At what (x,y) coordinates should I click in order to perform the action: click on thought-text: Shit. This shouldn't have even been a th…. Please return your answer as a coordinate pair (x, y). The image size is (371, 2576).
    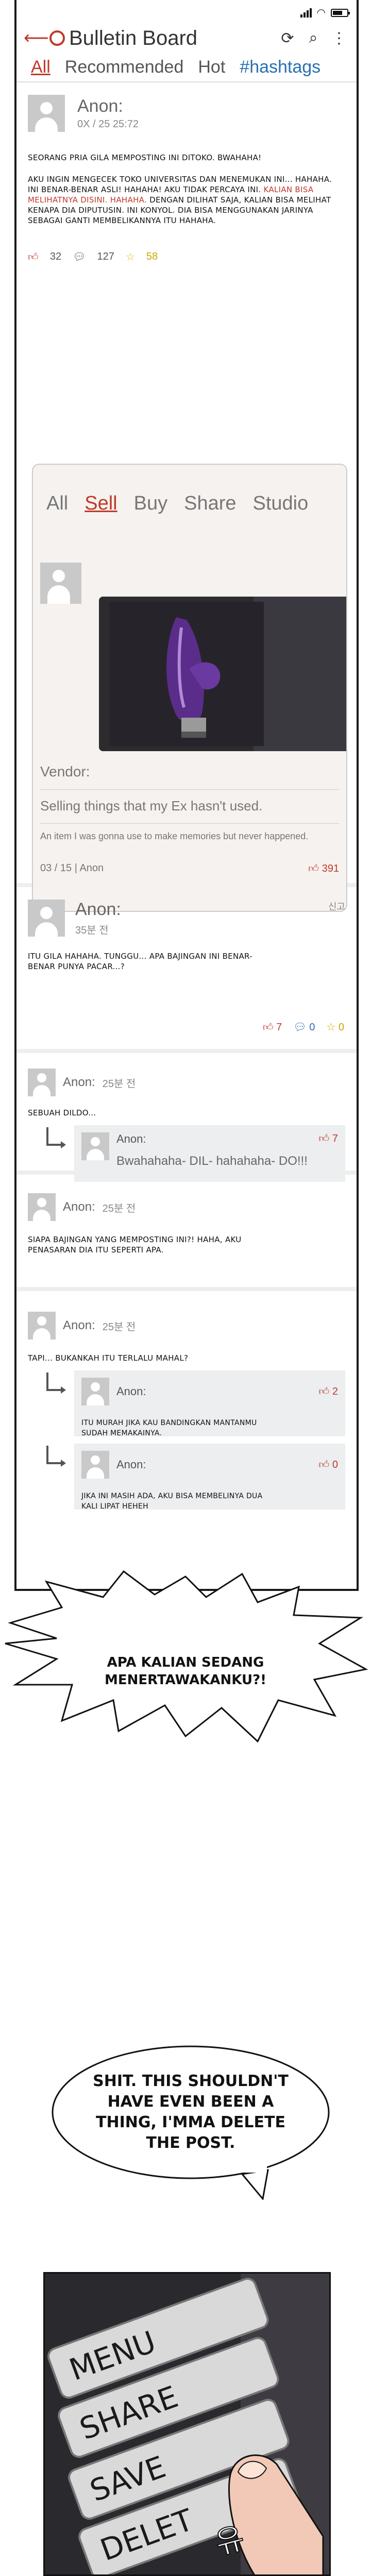
    Looking at the image, I should click on (191, 2112).